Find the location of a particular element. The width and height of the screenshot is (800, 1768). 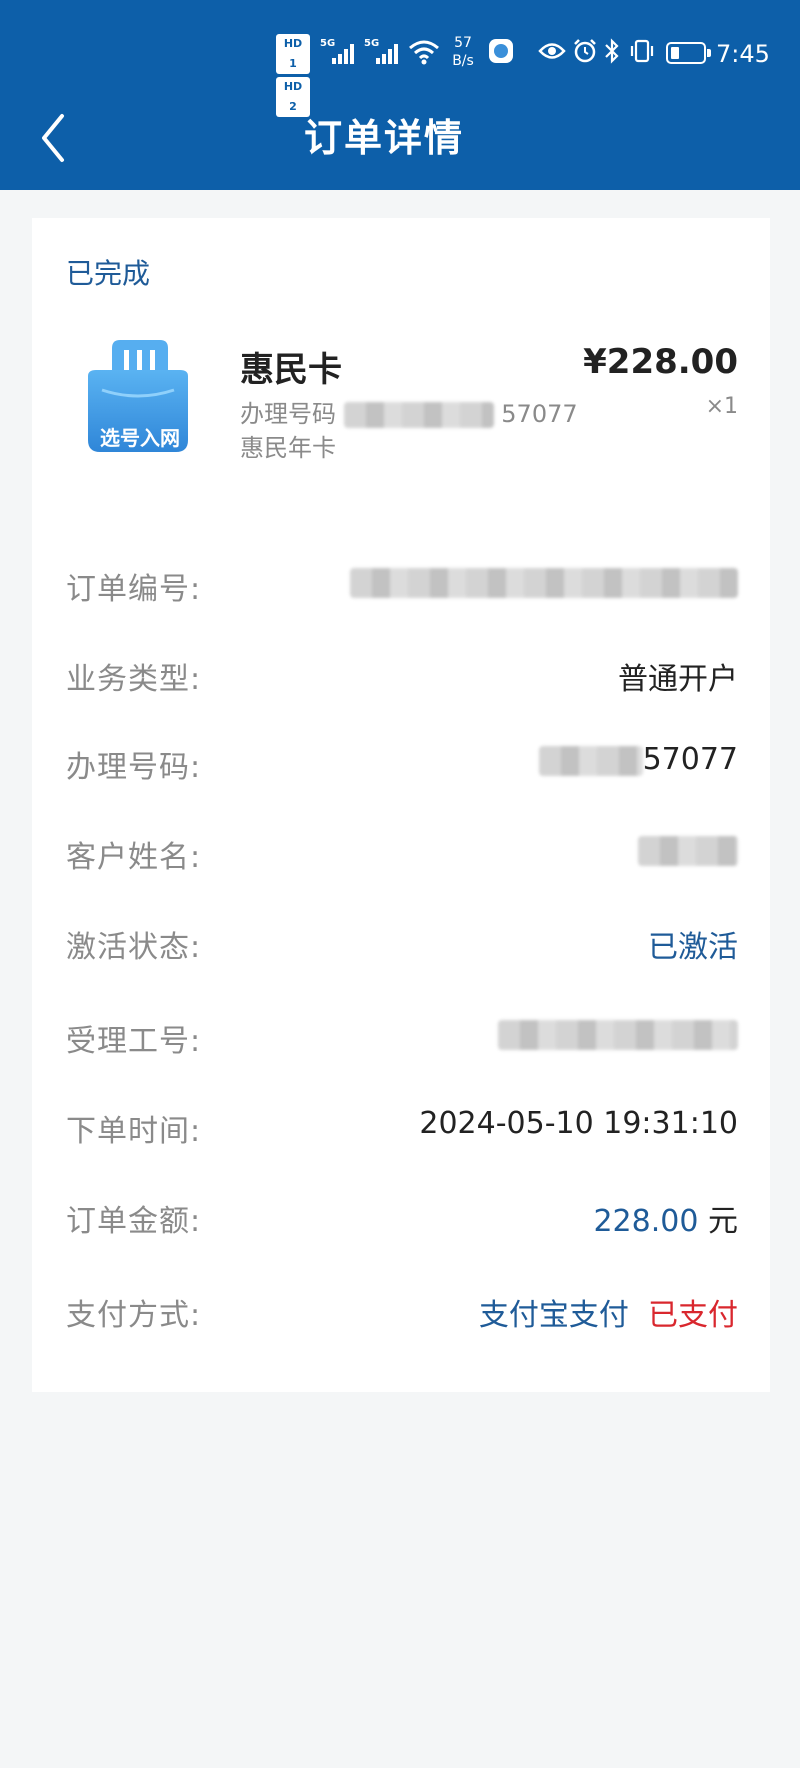

activation-label: 激活状态: is located at coordinates (134, 947).